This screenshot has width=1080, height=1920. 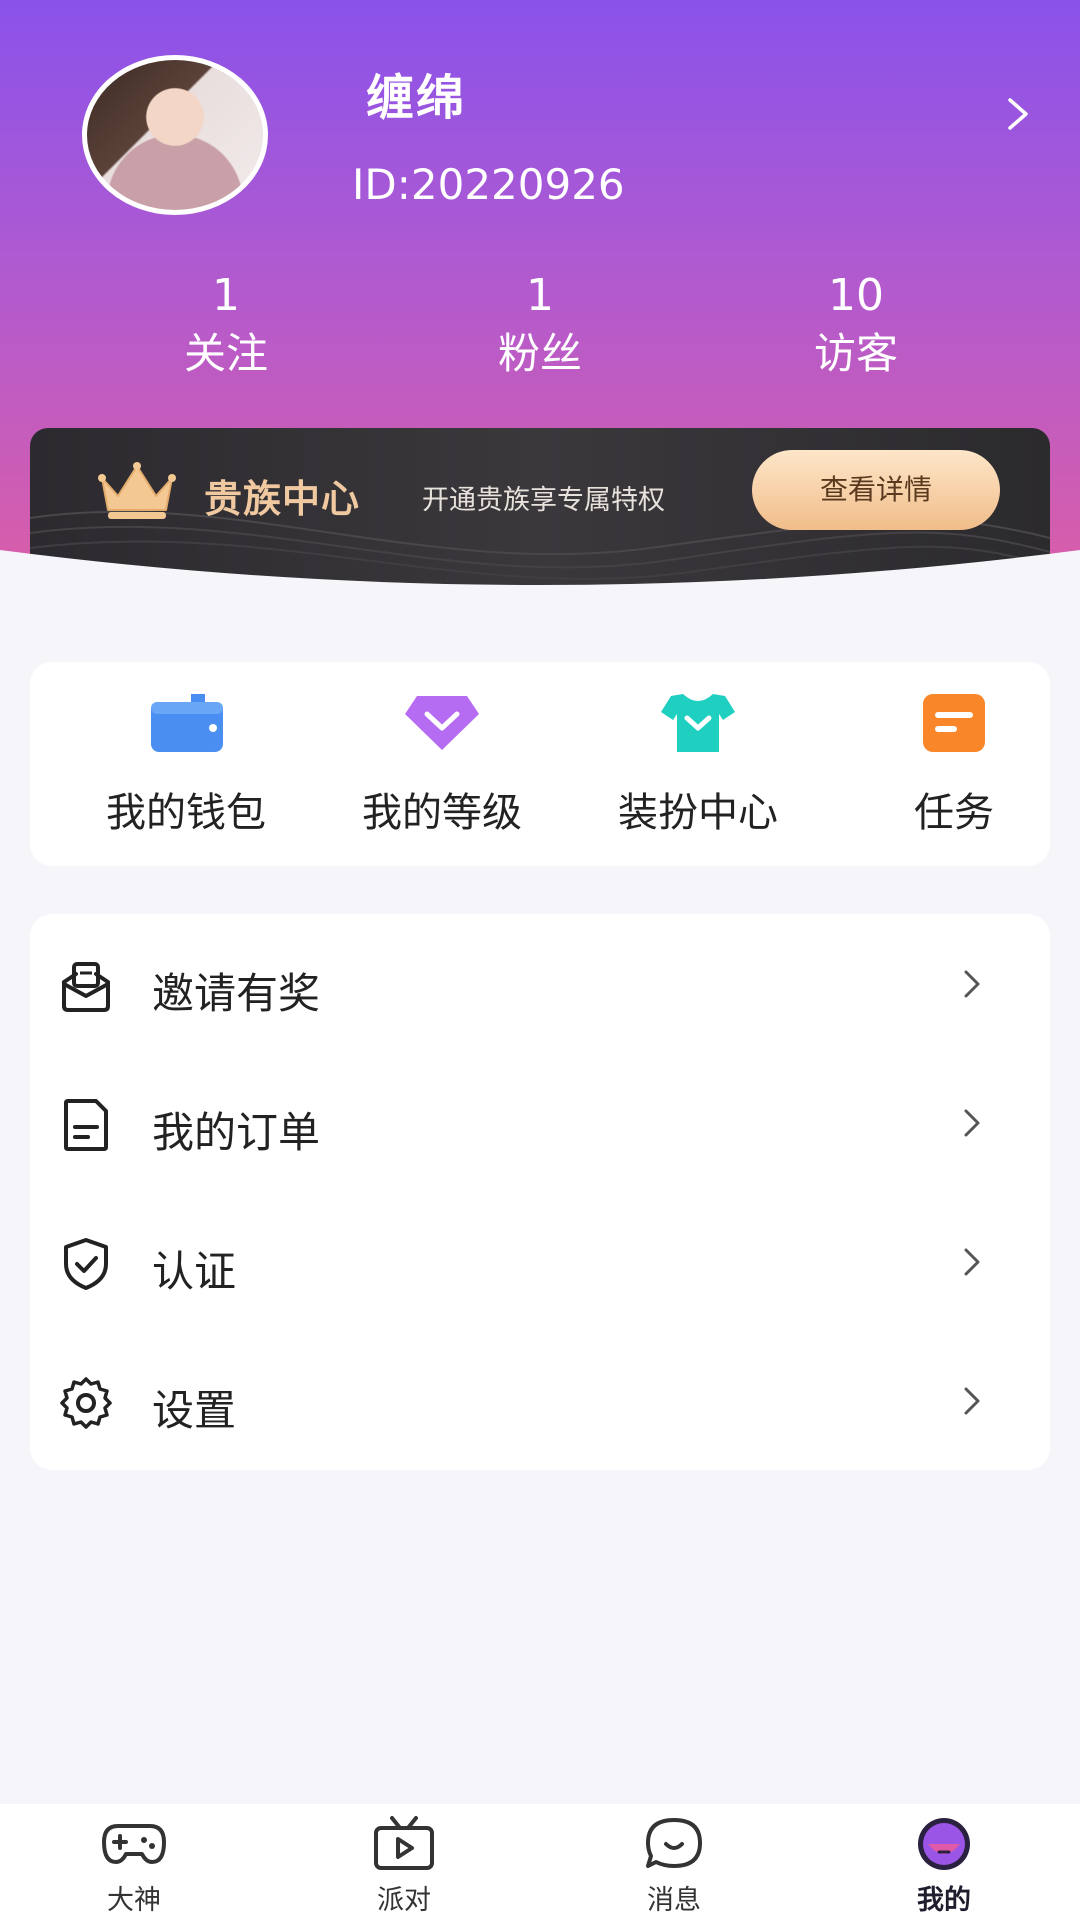 What do you see at coordinates (698, 765) in the screenshot?
I see `quick-dressup: 装扮中心` at bounding box center [698, 765].